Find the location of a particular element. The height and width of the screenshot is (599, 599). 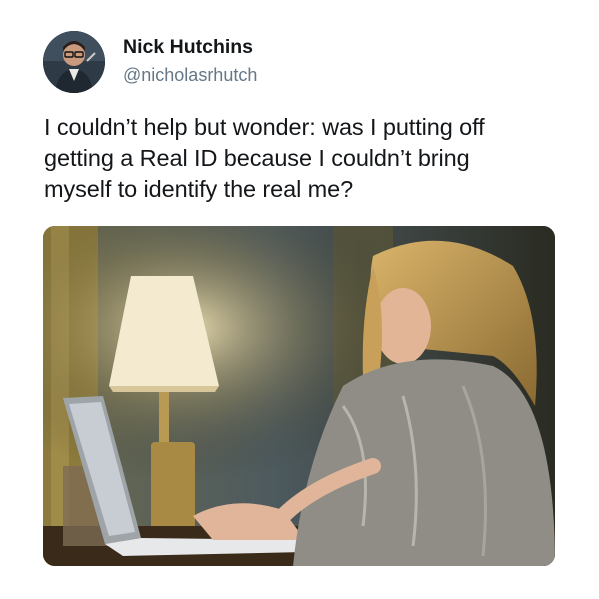

avatar-photo-icon is located at coordinates (74, 62).